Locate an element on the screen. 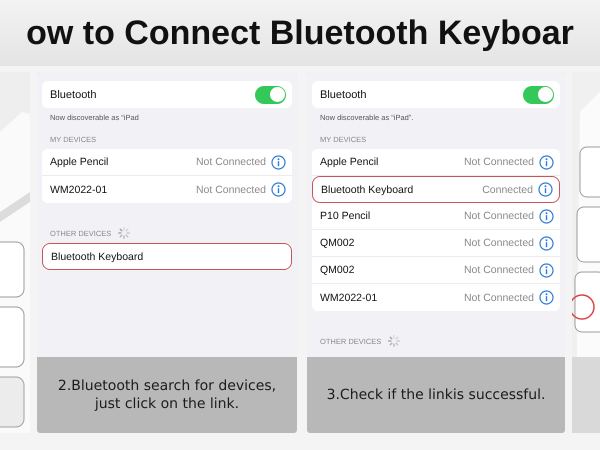  page-title: ow to Connect Bluetooth Keyboar is located at coordinates (300, 33).